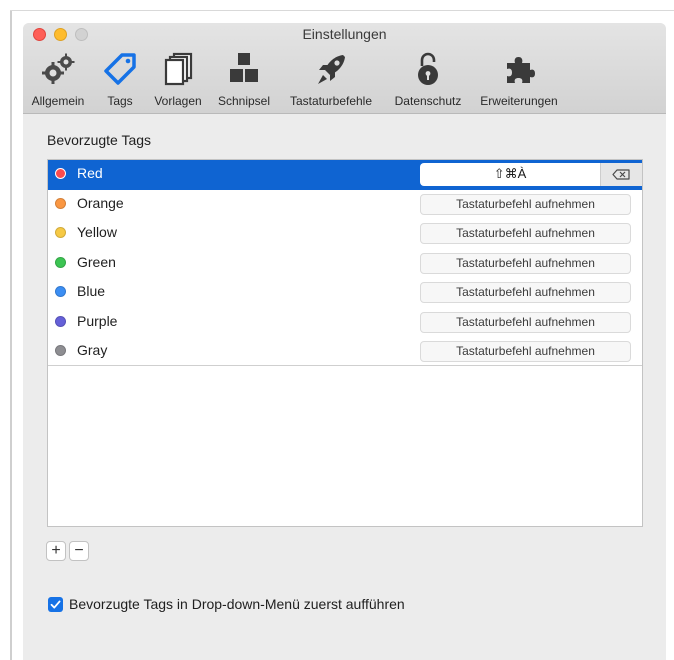 This screenshot has height=660, width=674. I want to click on checkmark-icon, so click(55, 604).